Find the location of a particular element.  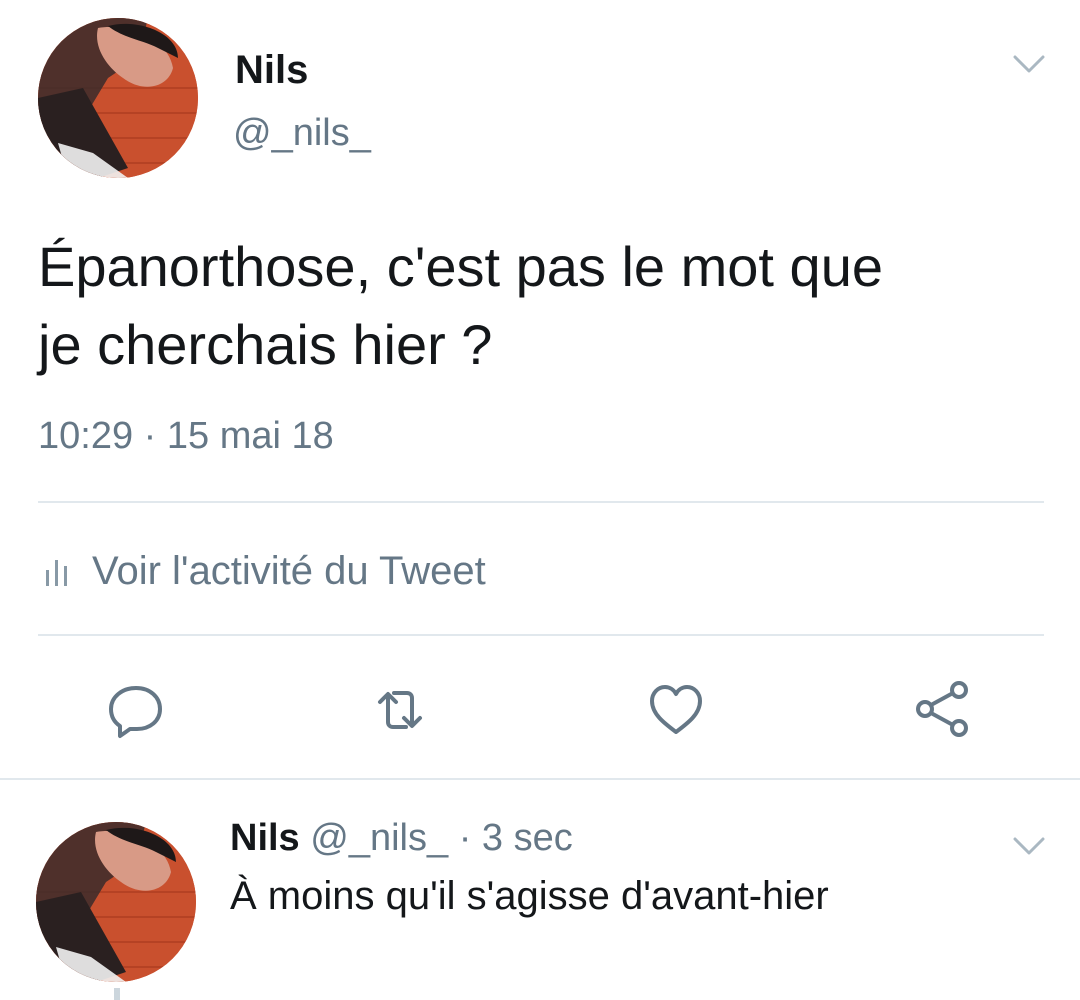

like-button is located at coordinates (676, 710).